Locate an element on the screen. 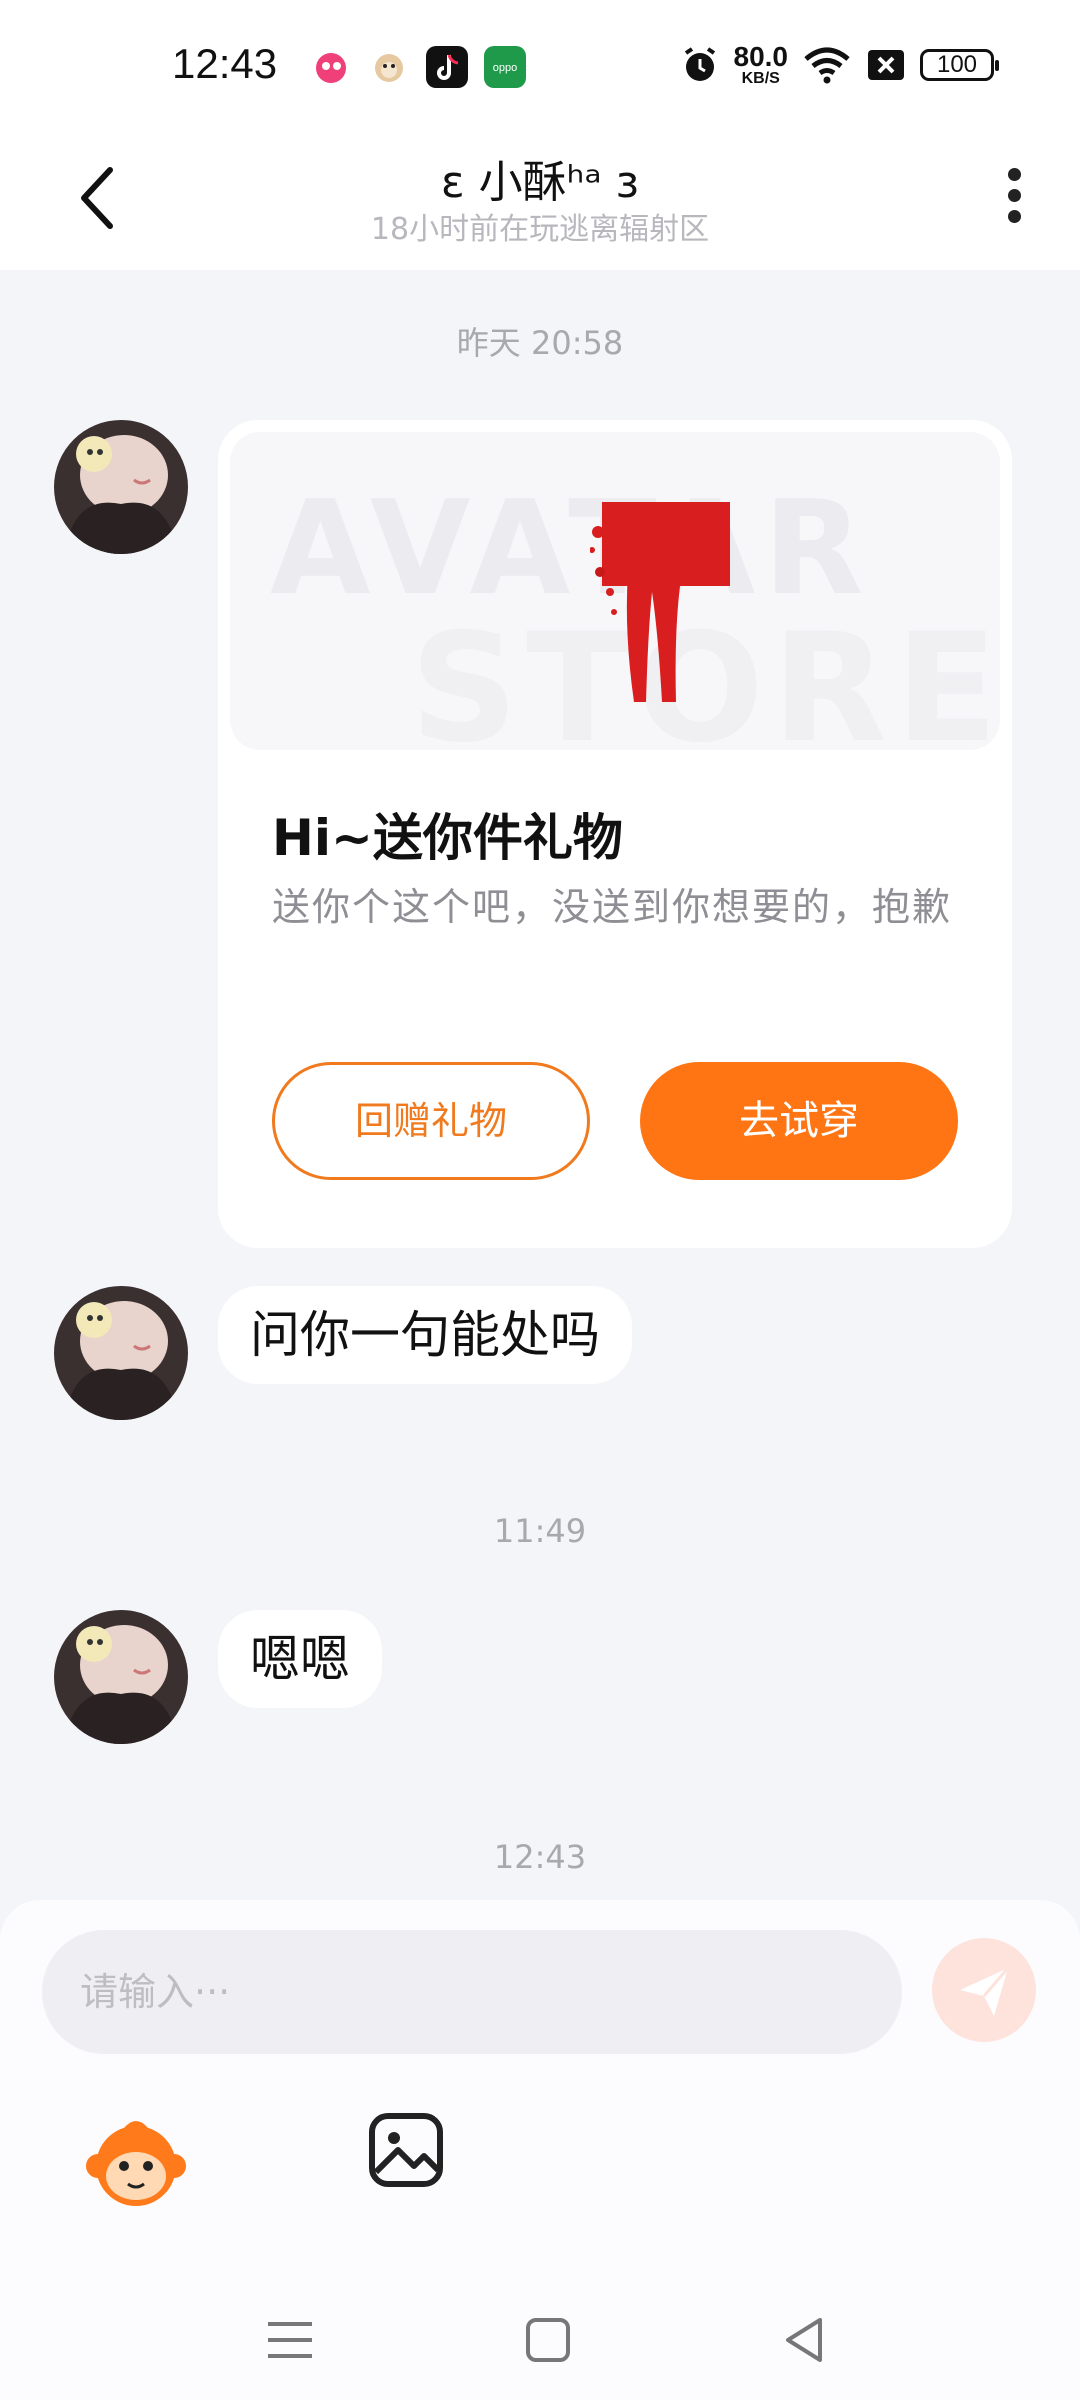  svg-text: oppo is located at coordinates (505, 68).